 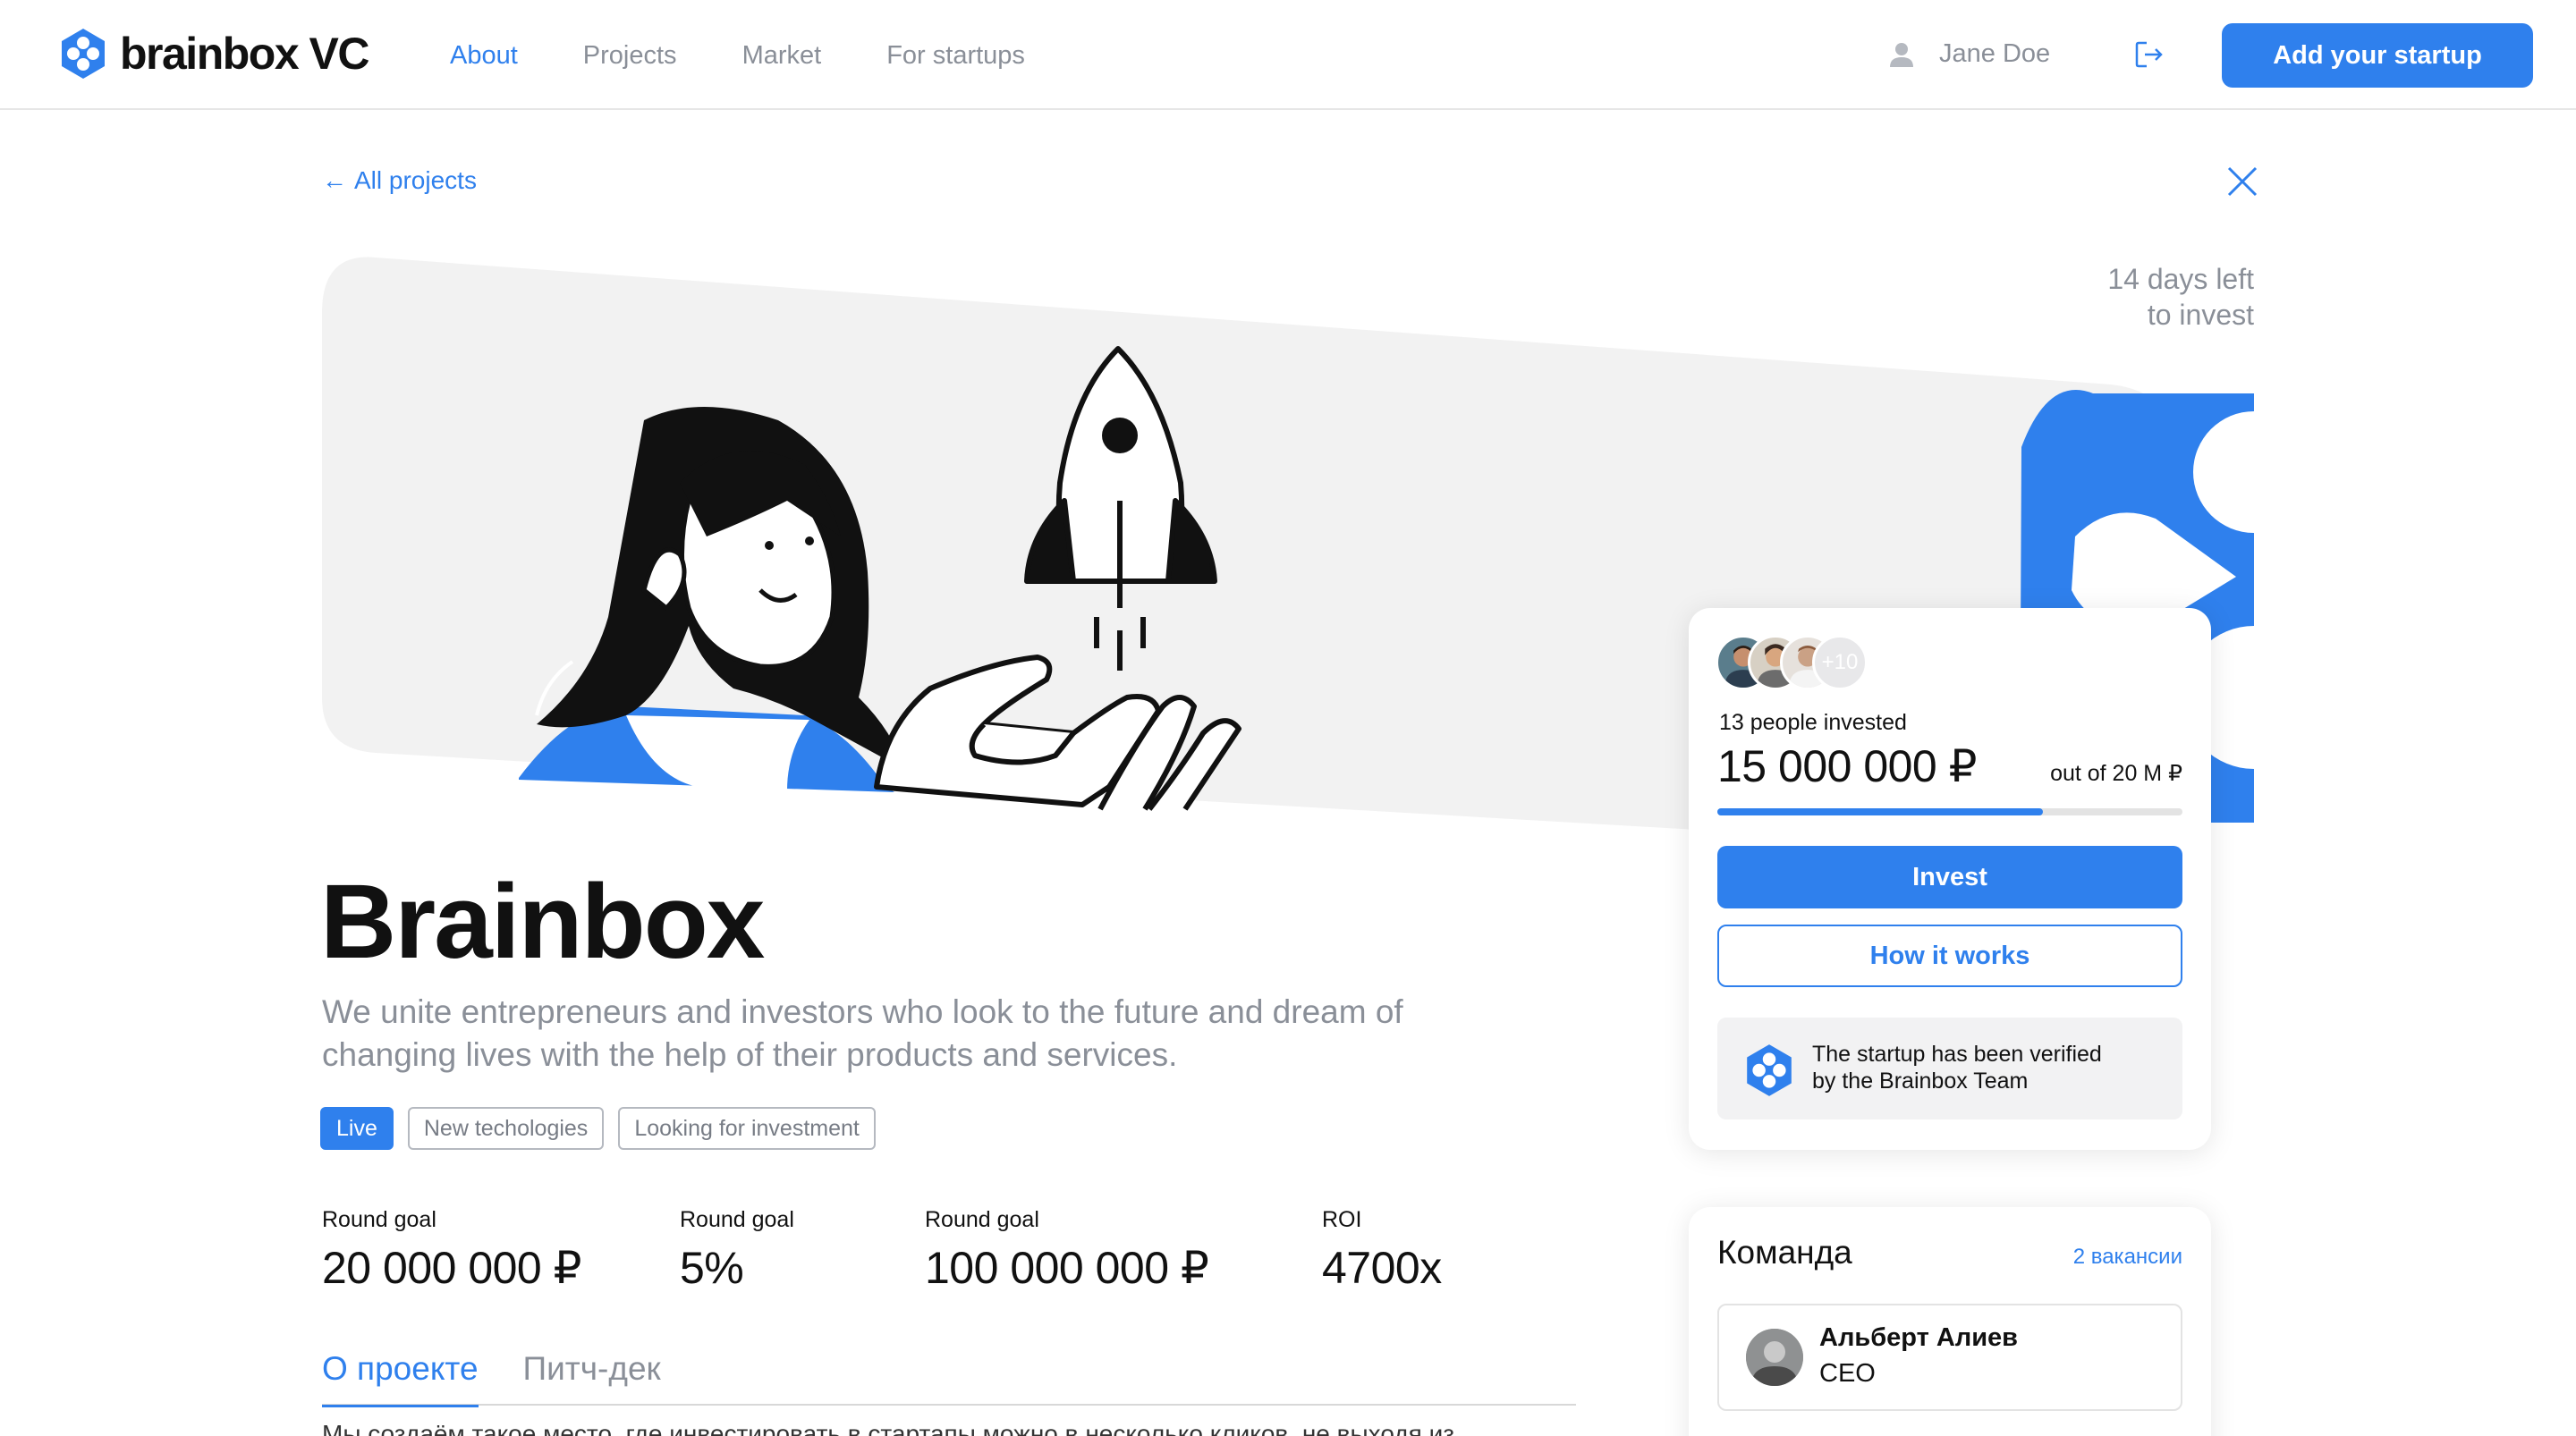 I want to click on invested-amount: 15 000 000 ₽, so click(x=1847, y=766).